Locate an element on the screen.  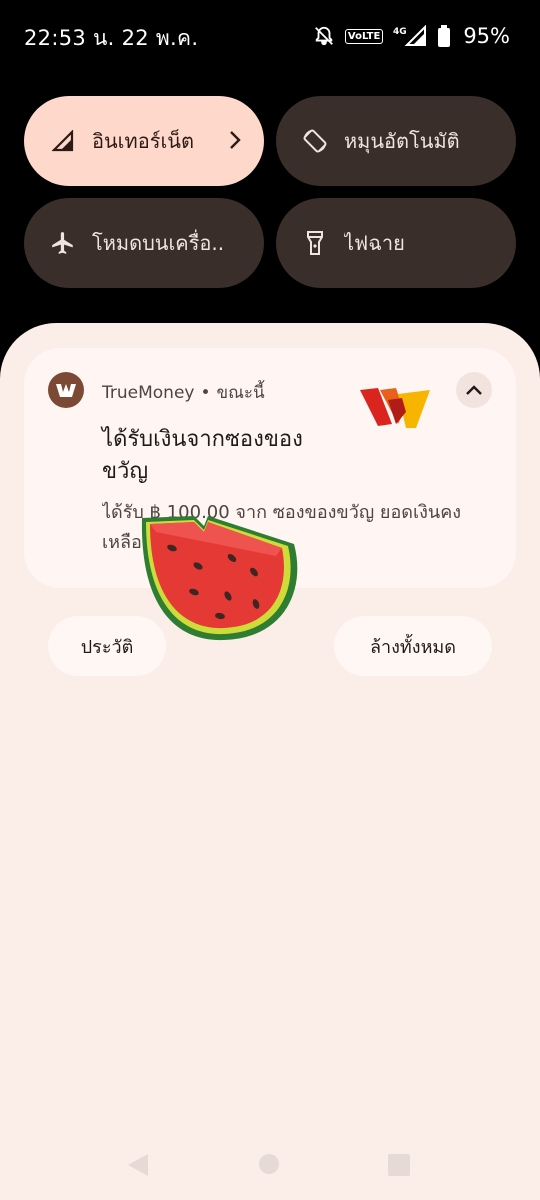
signal-icon is located at coordinates (63, 141).